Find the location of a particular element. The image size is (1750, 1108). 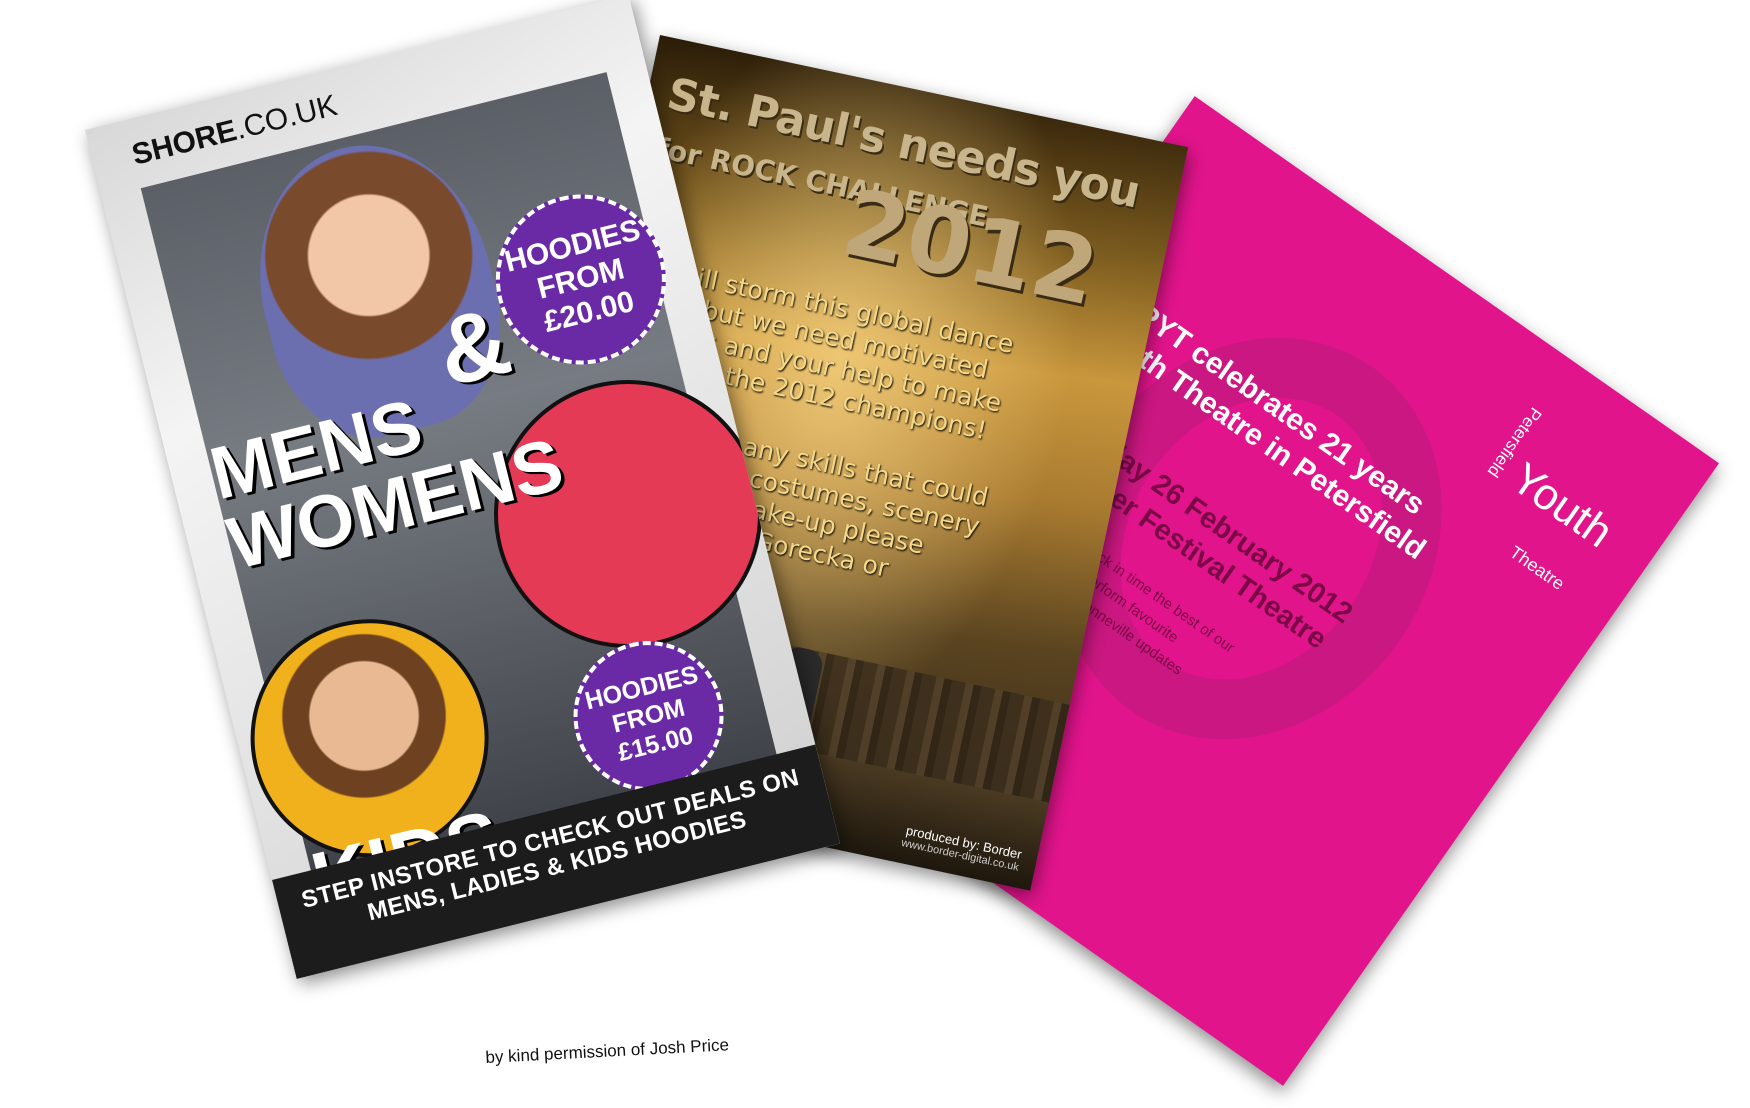

logo-line-theatre: Theatre is located at coordinates (1537, 567).